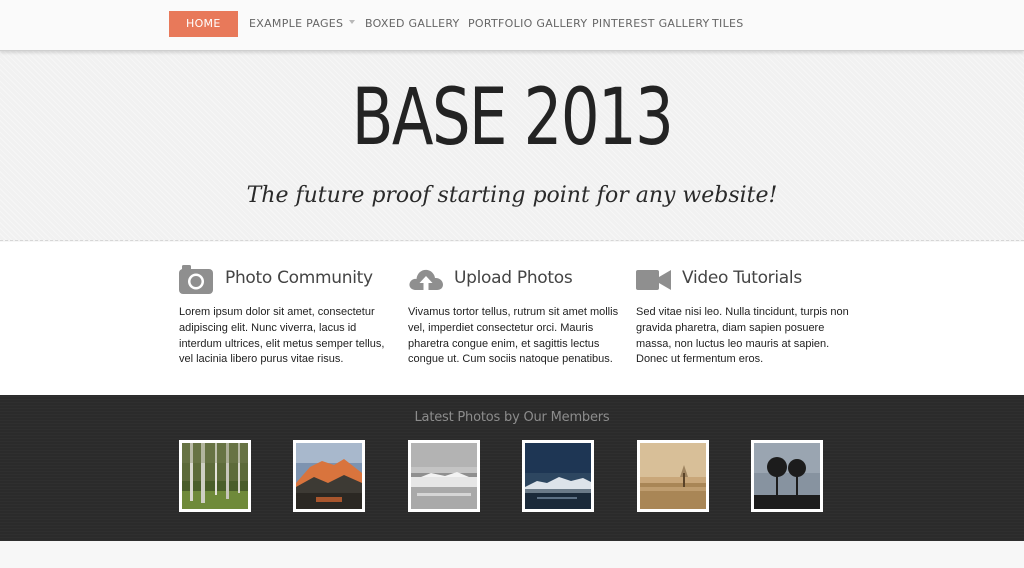 The width and height of the screenshot is (1024, 568). Describe the element at coordinates (651, 24) in the screenshot. I see `nav-pinterest-gallery: Pinterest Gallery` at that location.